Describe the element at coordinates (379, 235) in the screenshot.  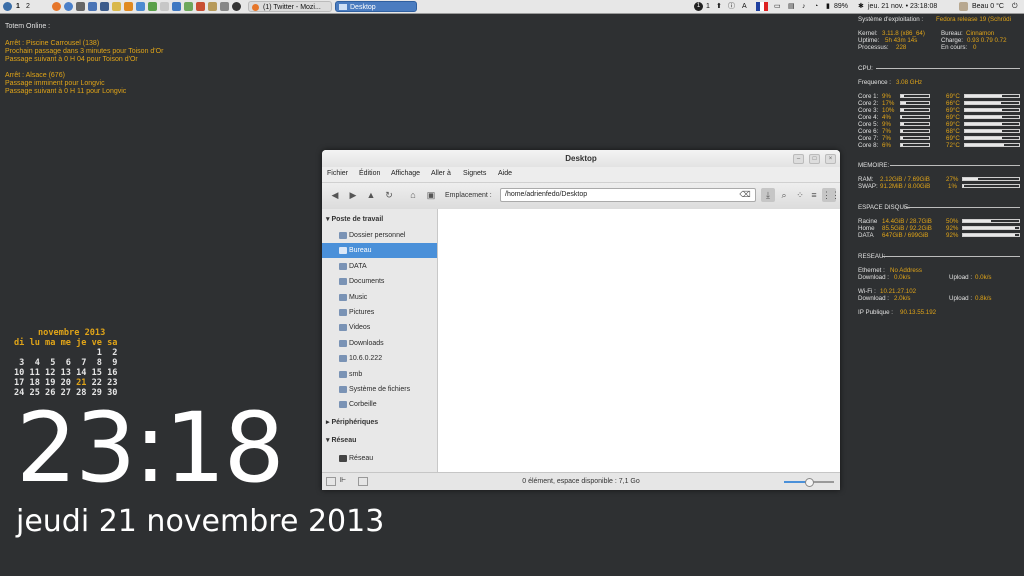
I see `sidebar-item-dossier-personnel: Dossier personnel` at that location.